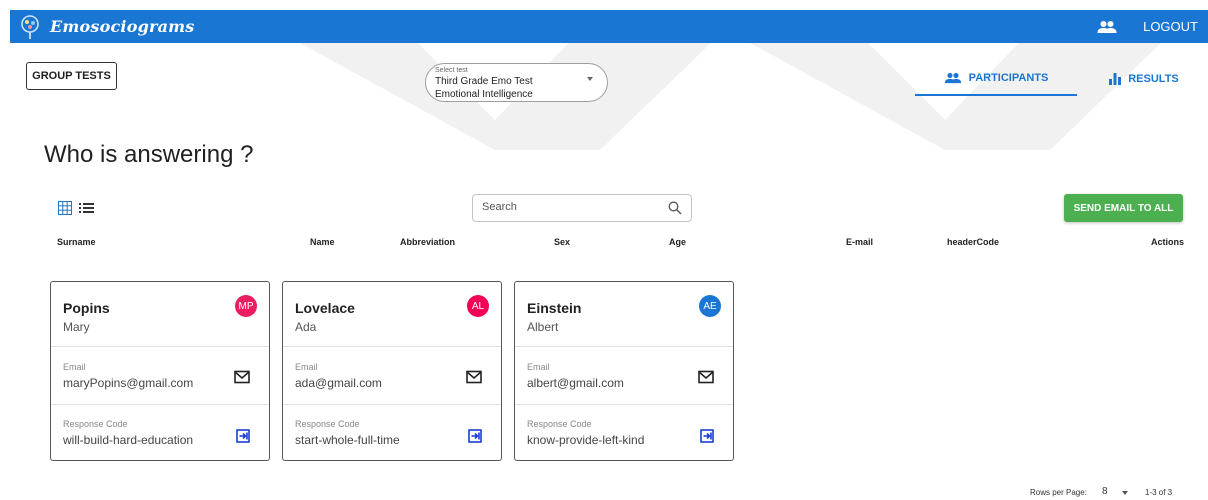 This screenshot has width=1208, height=500. Describe the element at coordinates (1115, 79) in the screenshot. I see `bar-chart-icon` at that location.